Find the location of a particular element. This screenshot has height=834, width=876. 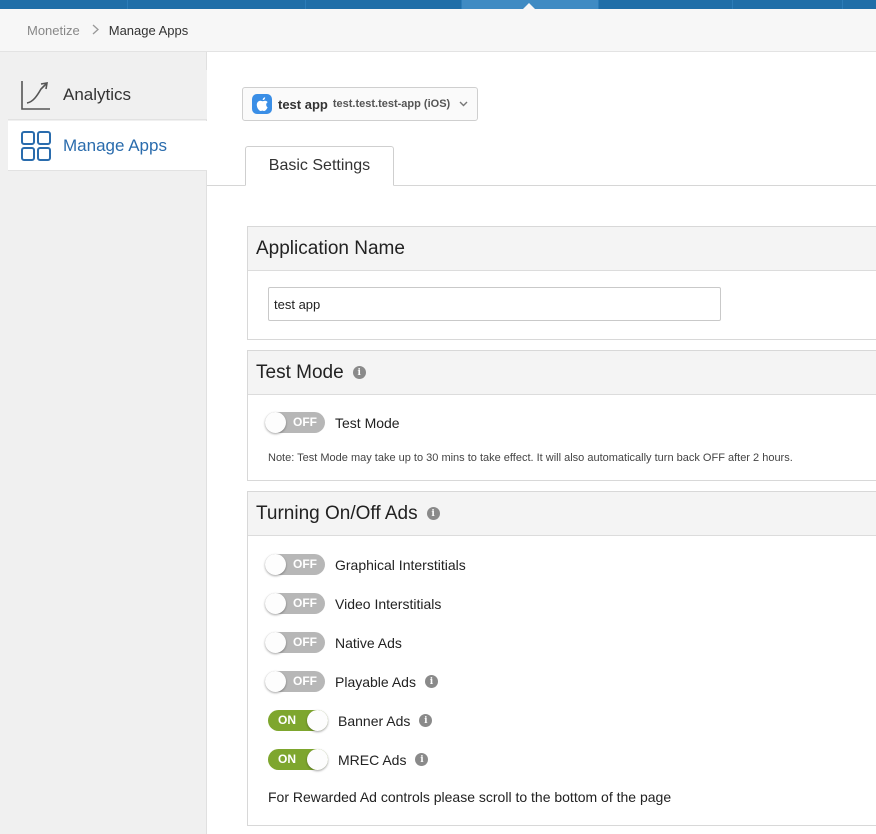

apple-icon is located at coordinates (262, 104).